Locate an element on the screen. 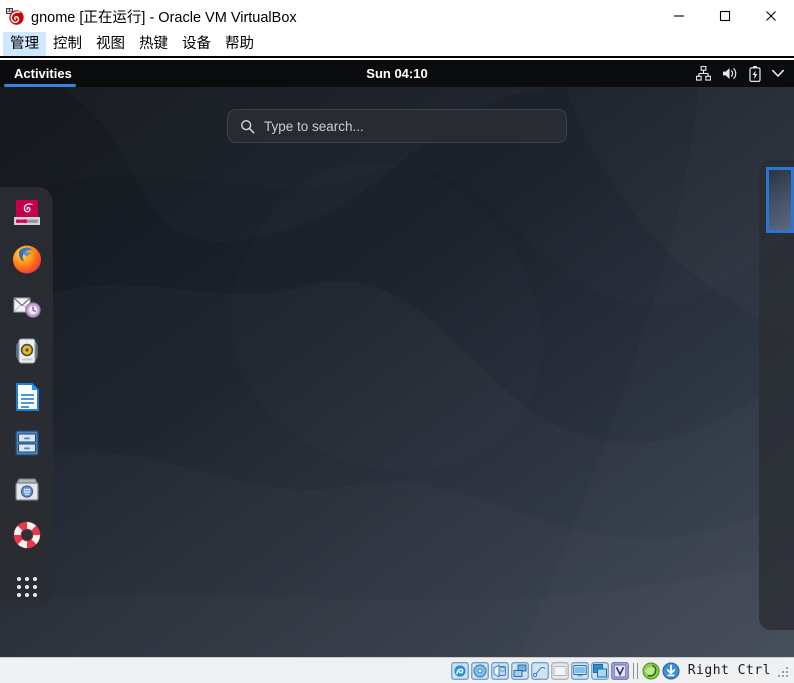 The image size is (794, 683). dock-item-writer is located at coordinates (27, 397).